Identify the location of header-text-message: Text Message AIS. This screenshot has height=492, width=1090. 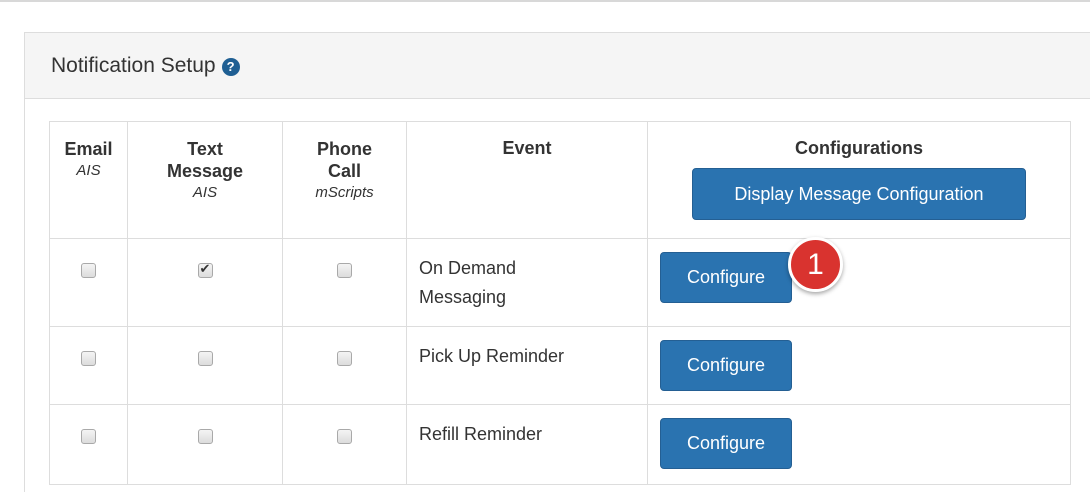
(205, 180).